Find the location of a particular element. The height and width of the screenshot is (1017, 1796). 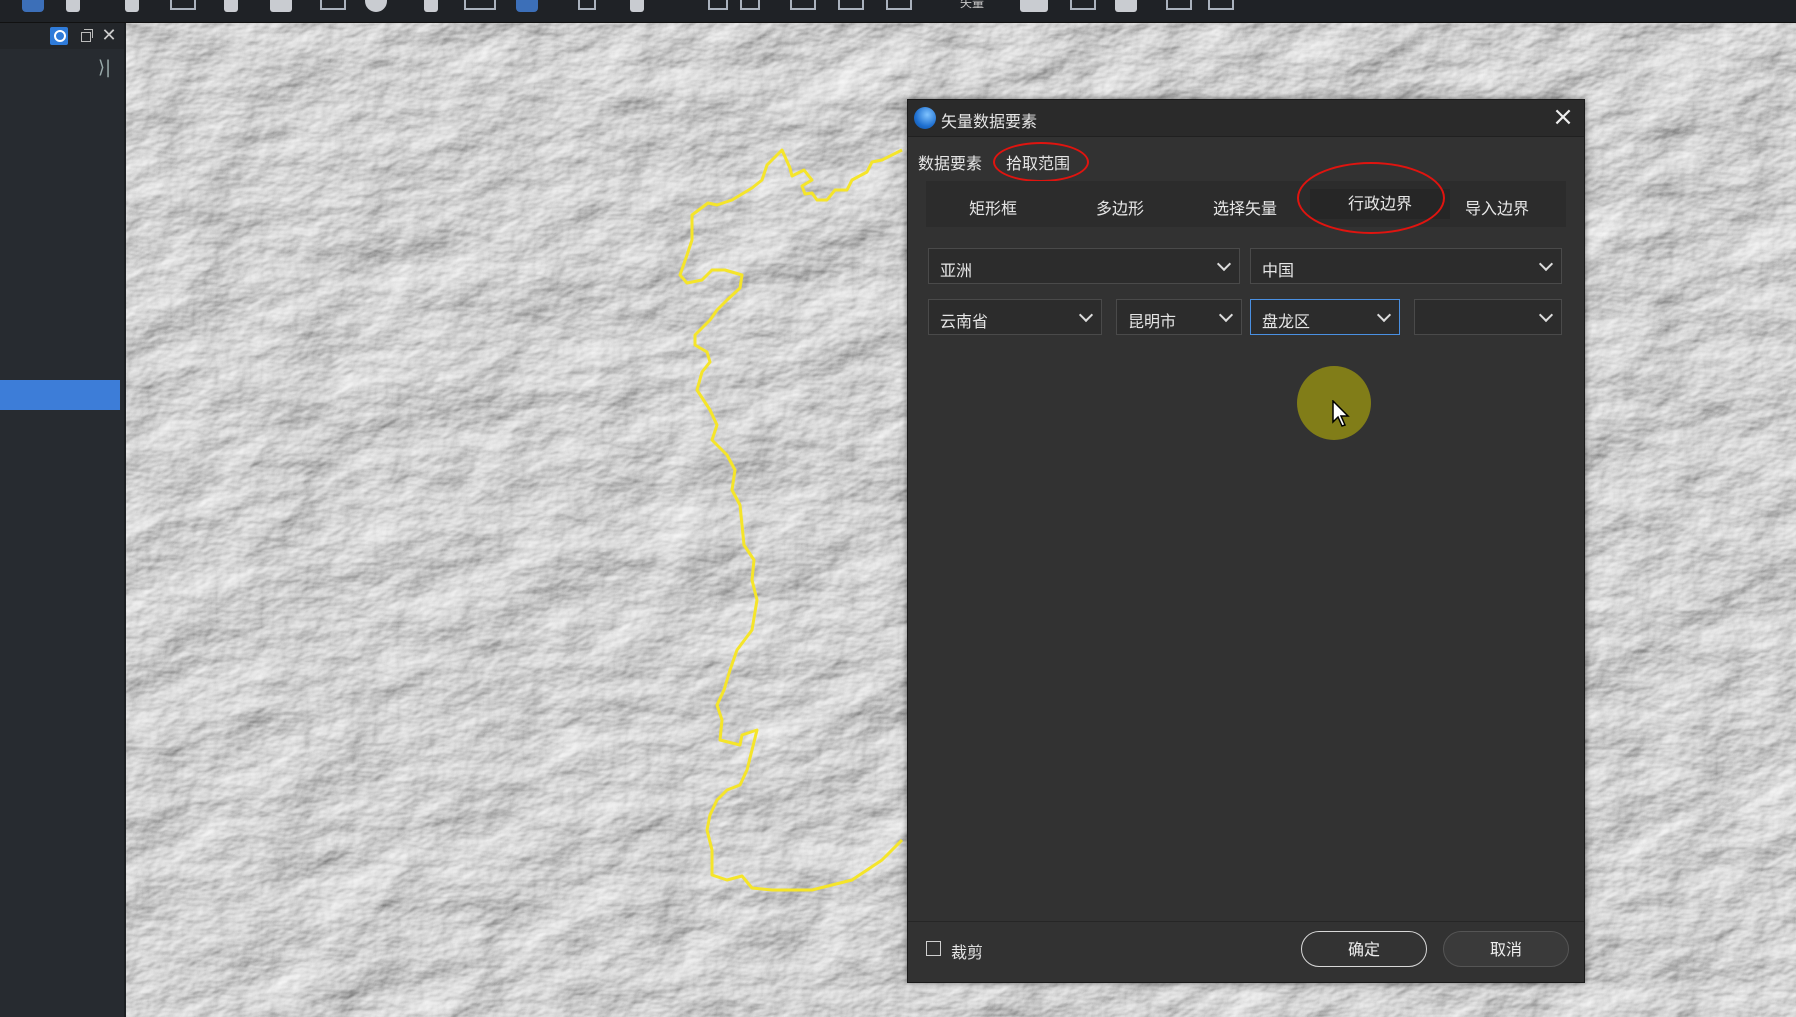

province-value: 云南省 is located at coordinates (964, 321).